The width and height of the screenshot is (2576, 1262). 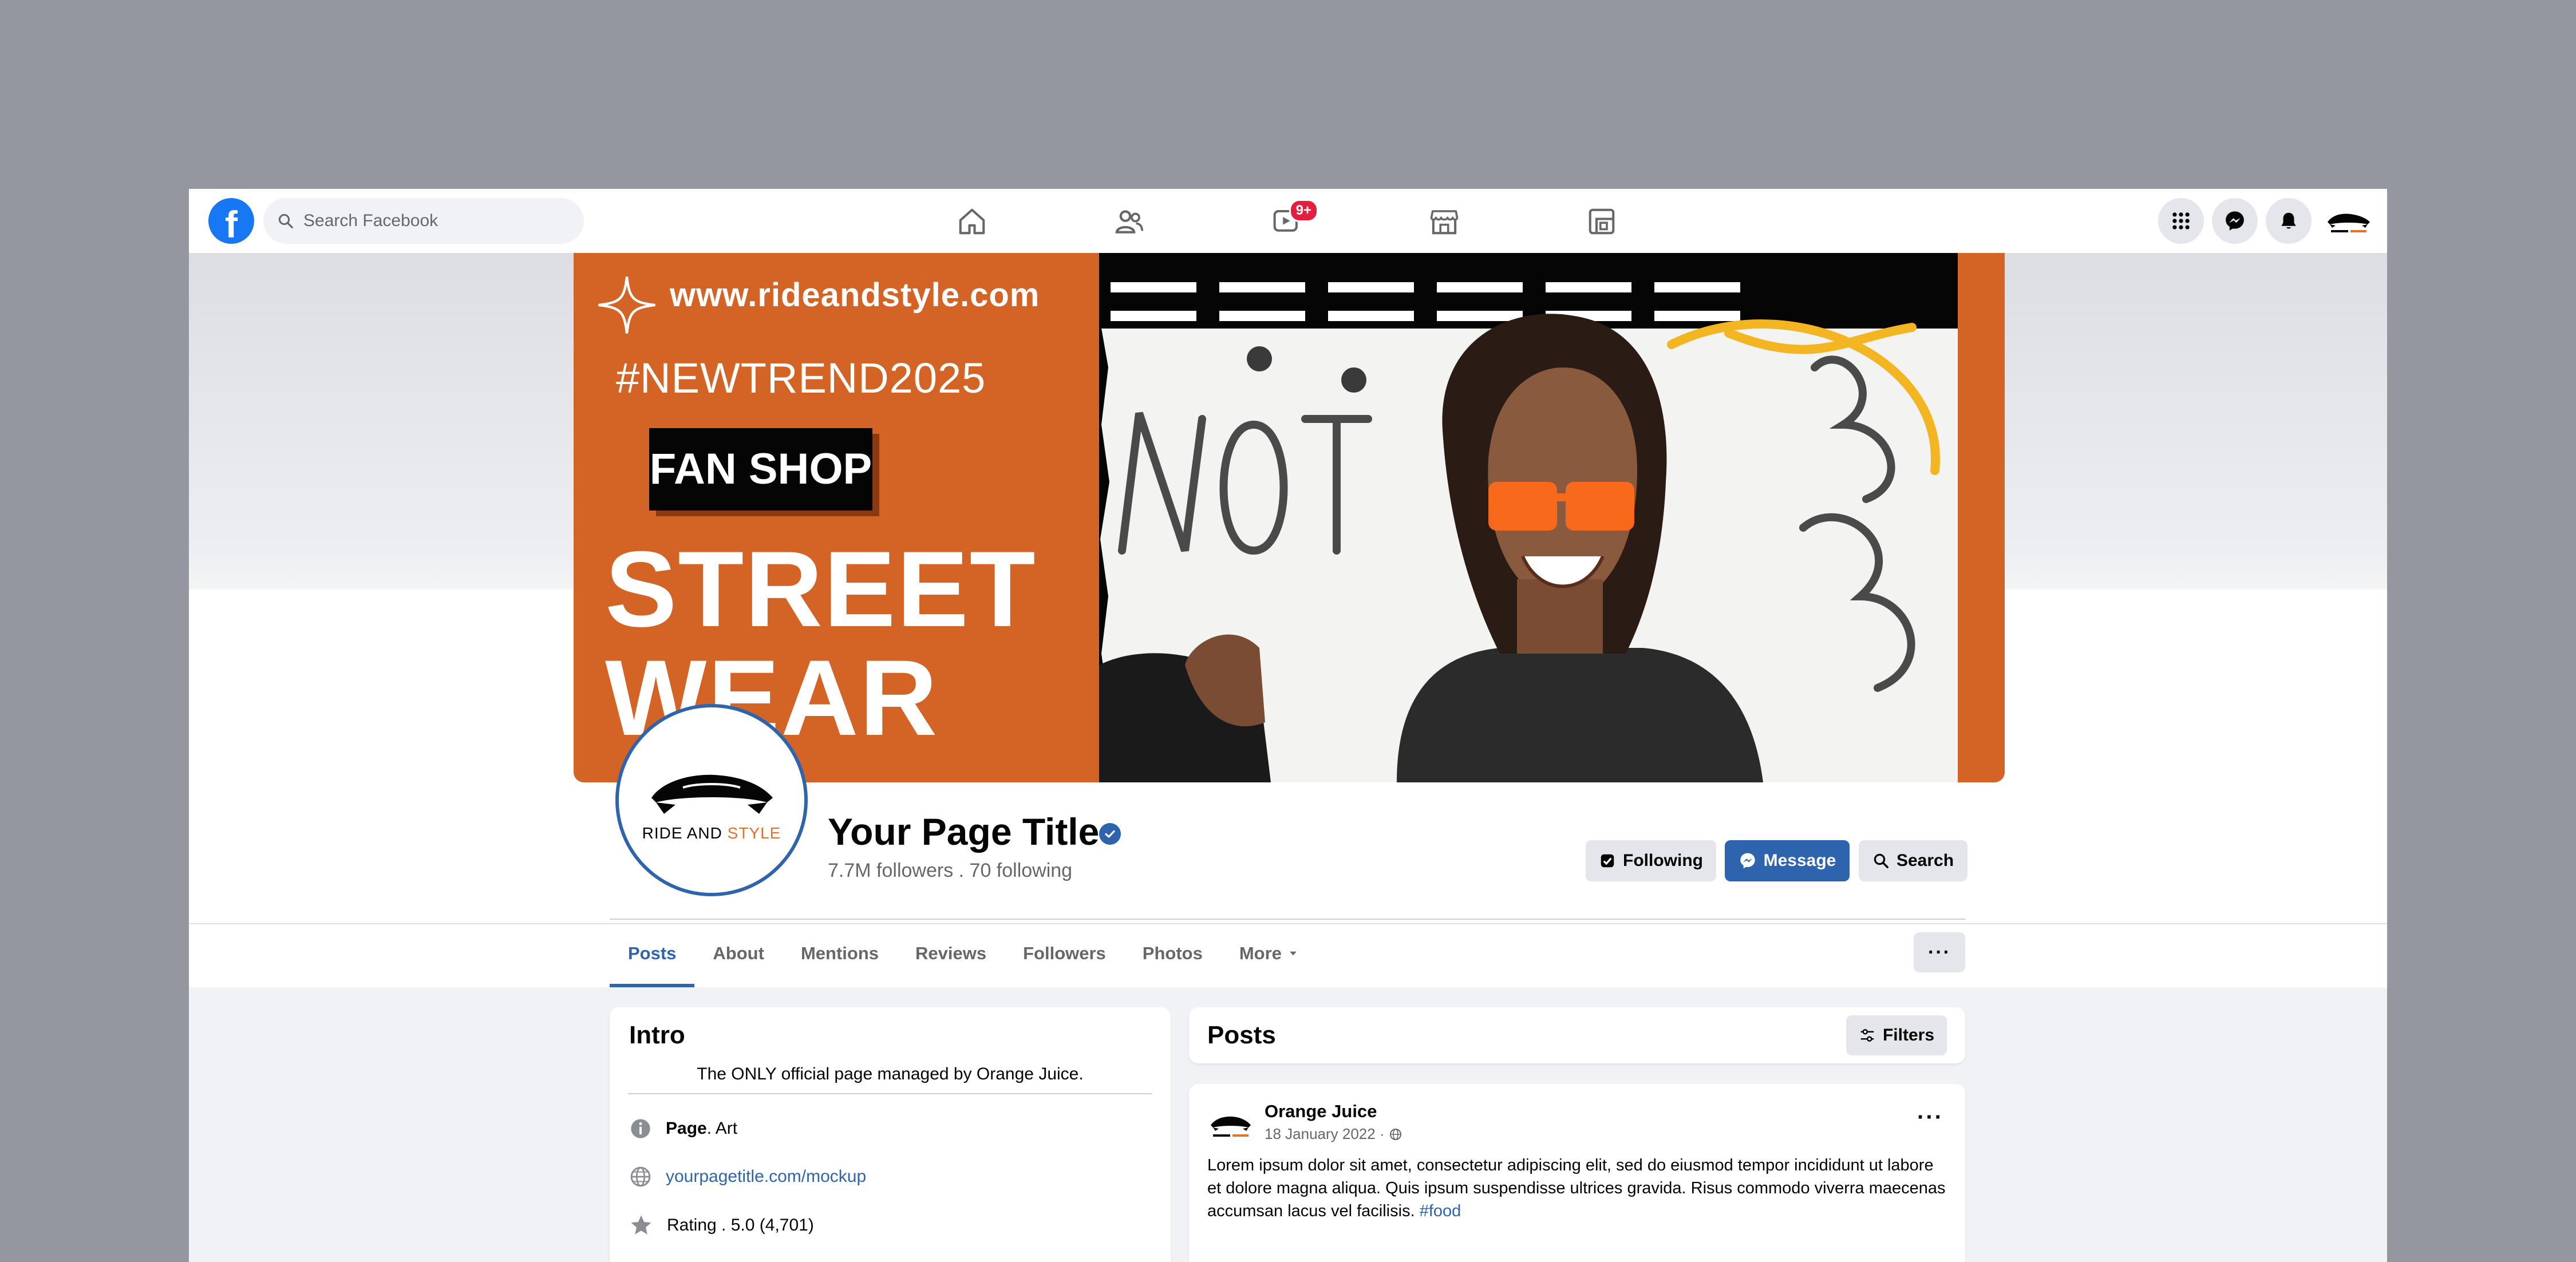 I want to click on cover-model-photo, so click(x=1552, y=518).